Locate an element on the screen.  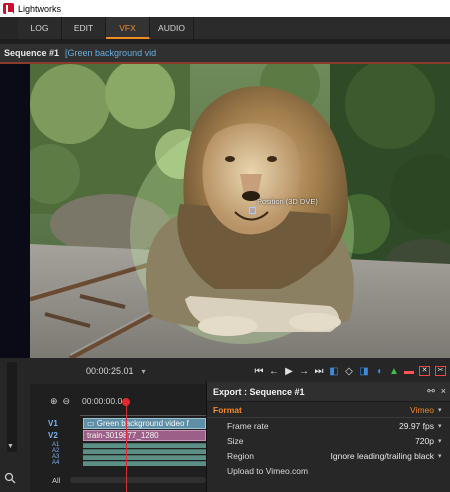
clip-v2: train-3019877_1280 is located at coordinates (144, 435).